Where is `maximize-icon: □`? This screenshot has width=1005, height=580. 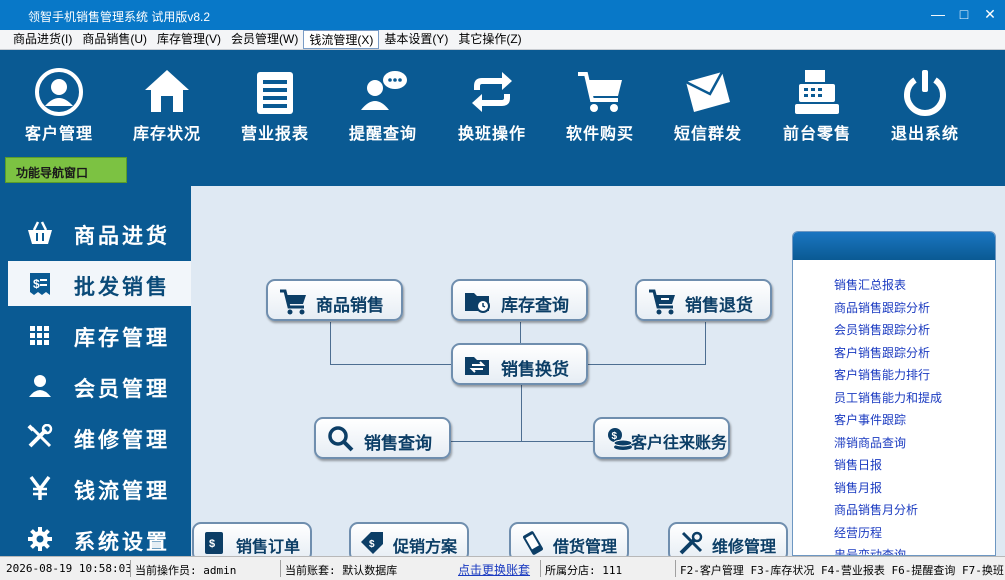
maximize-icon: □ is located at coordinates (964, 15).